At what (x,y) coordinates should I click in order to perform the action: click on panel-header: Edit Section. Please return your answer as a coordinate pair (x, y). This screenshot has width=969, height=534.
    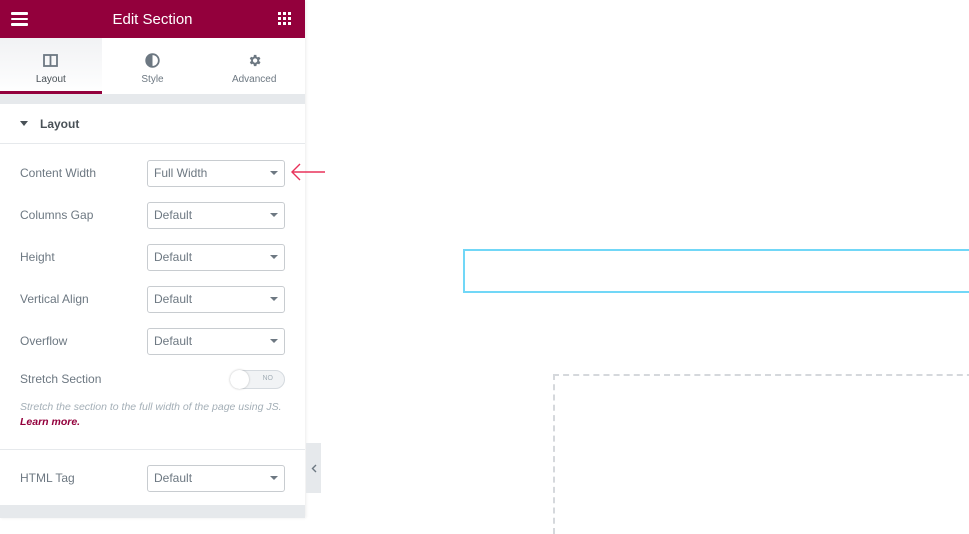
    Looking at the image, I should click on (152, 19).